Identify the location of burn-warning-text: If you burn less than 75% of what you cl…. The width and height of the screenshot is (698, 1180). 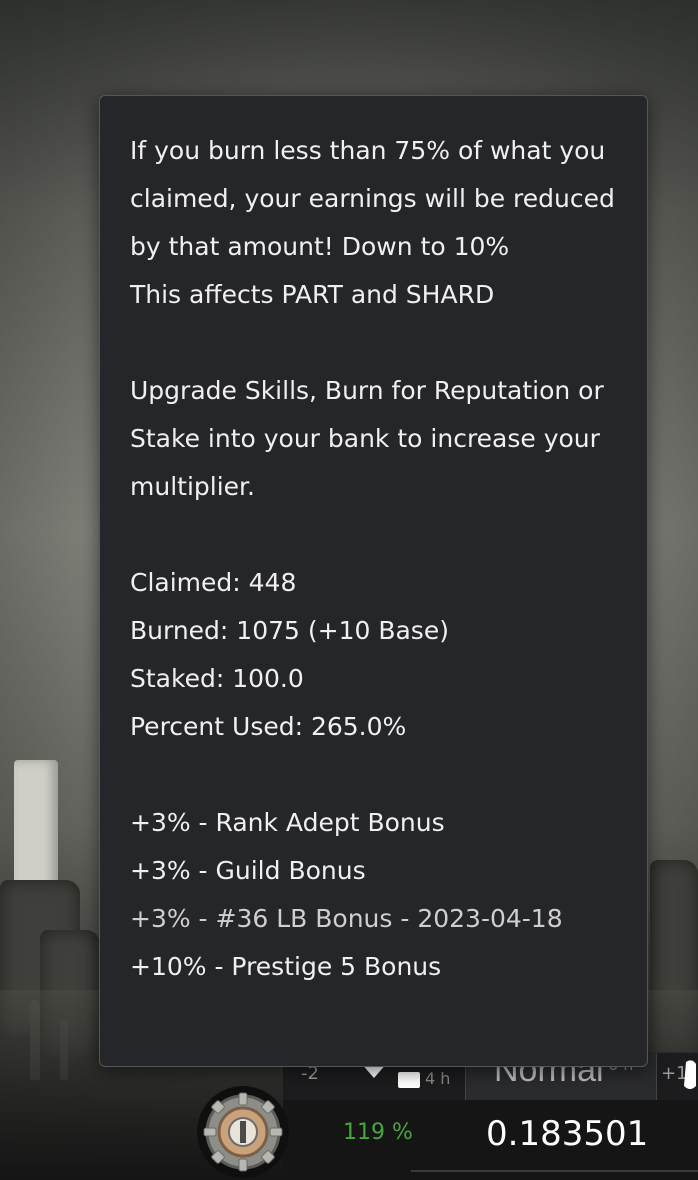
(372, 198).